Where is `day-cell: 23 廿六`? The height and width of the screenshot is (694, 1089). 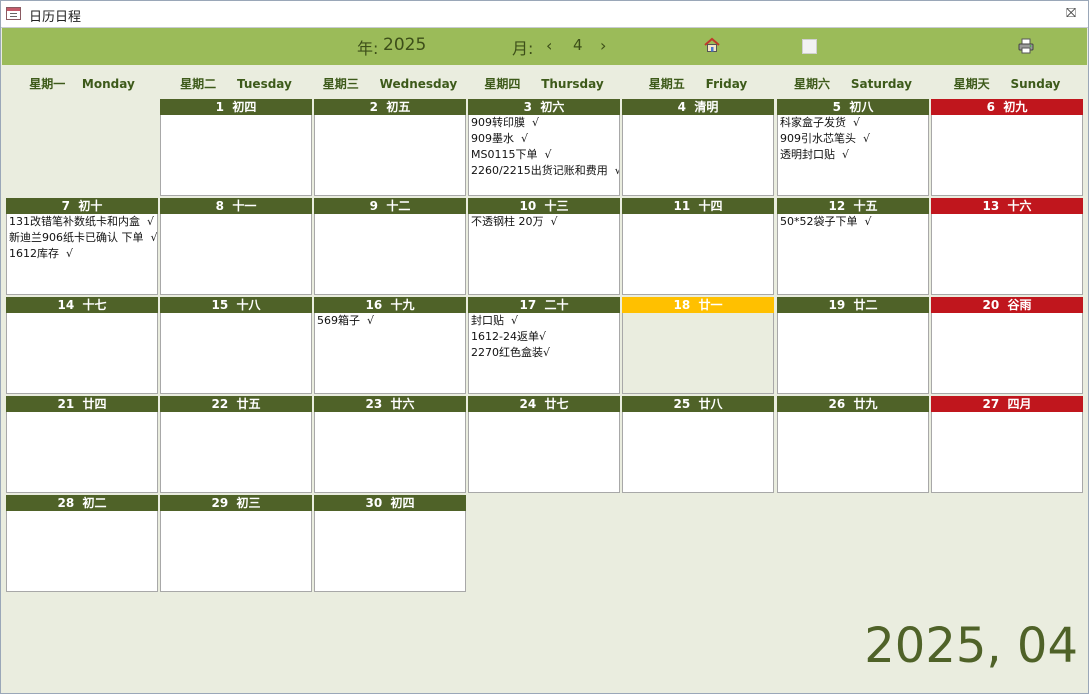 day-cell: 23 廿六 is located at coordinates (390, 444).